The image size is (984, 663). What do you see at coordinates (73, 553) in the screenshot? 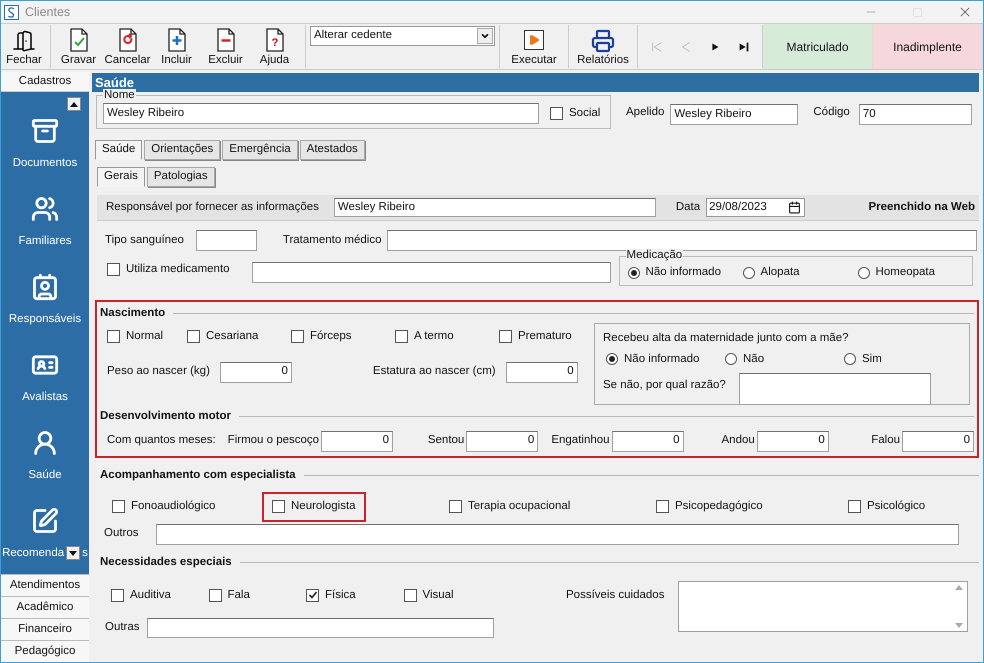
I see `scroll-down-button` at bounding box center [73, 553].